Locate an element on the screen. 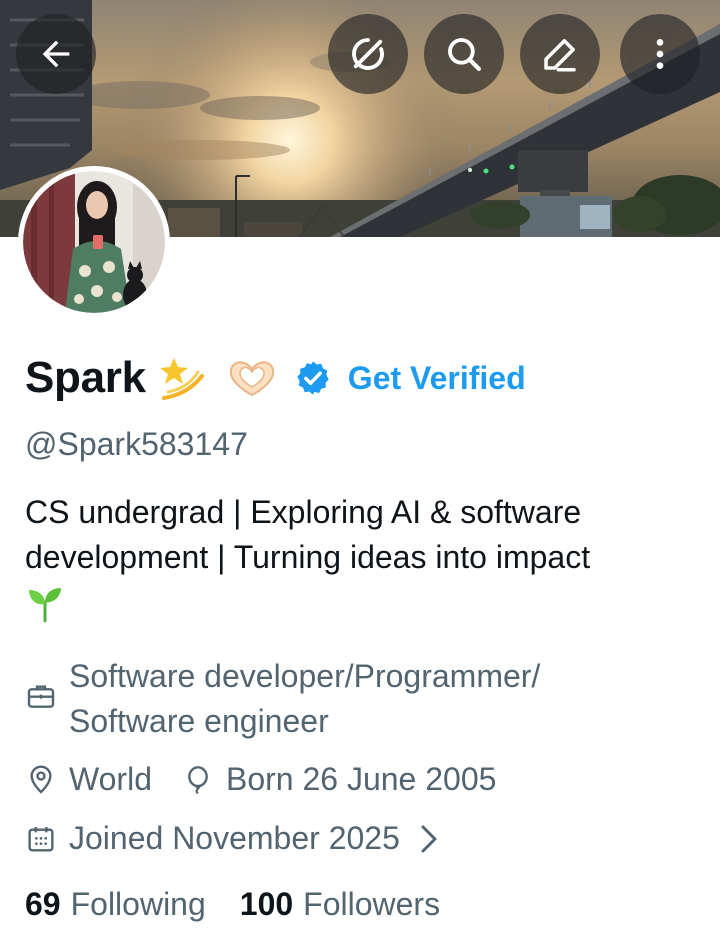 The width and height of the screenshot is (720, 947). location-item: World is located at coordinates (88, 779).